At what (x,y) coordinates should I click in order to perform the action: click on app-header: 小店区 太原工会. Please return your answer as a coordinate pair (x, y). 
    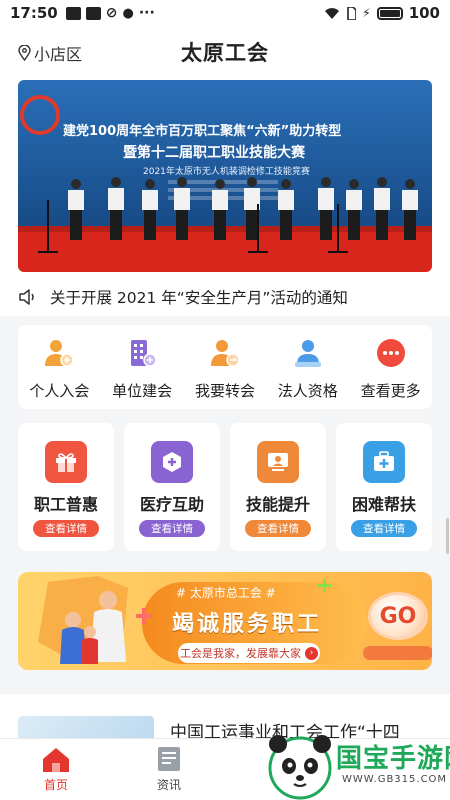
    Looking at the image, I should click on (225, 51).